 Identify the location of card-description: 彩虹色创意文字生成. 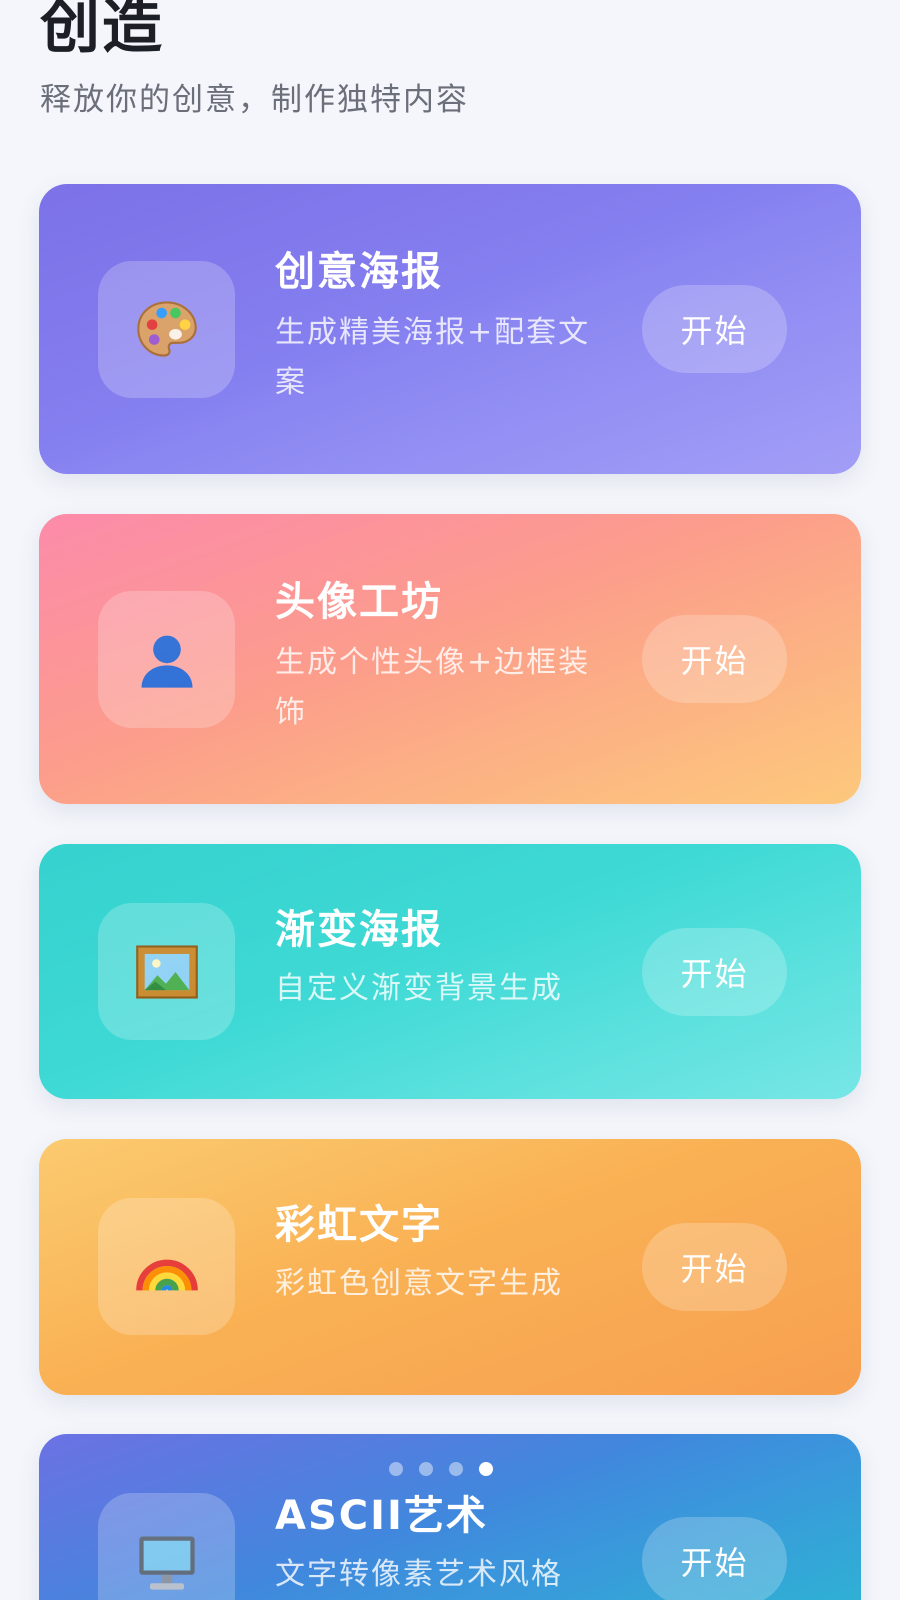
(419, 1283).